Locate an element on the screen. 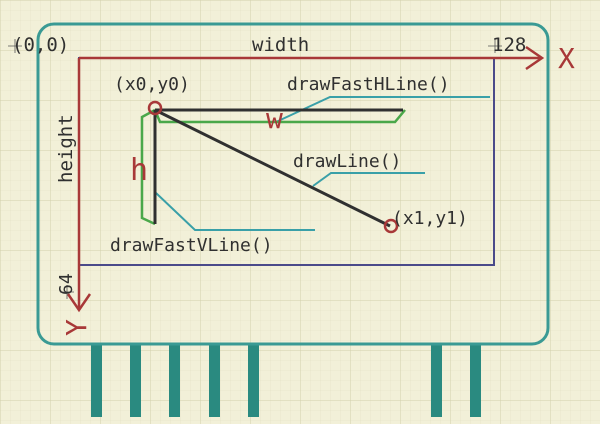 The image size is (600, 424). fast-hline-label: drawFastHLine() is located at coordinates (368, 84).